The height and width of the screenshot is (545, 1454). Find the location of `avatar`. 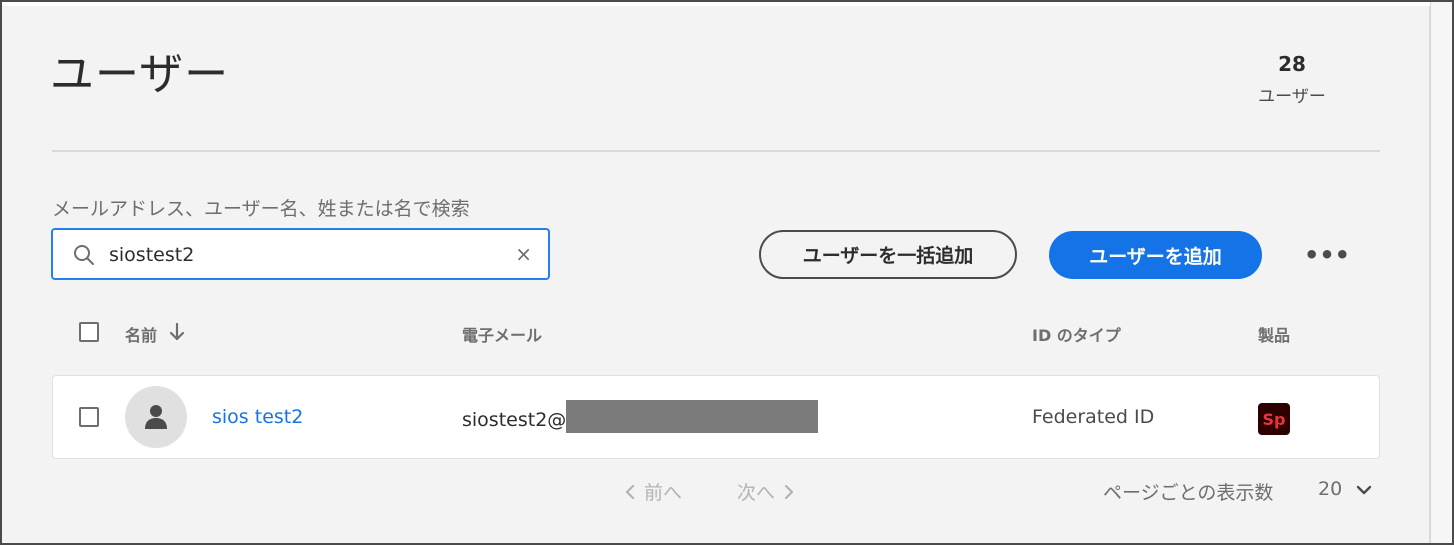

avatar is located at coordinates (156, 417).